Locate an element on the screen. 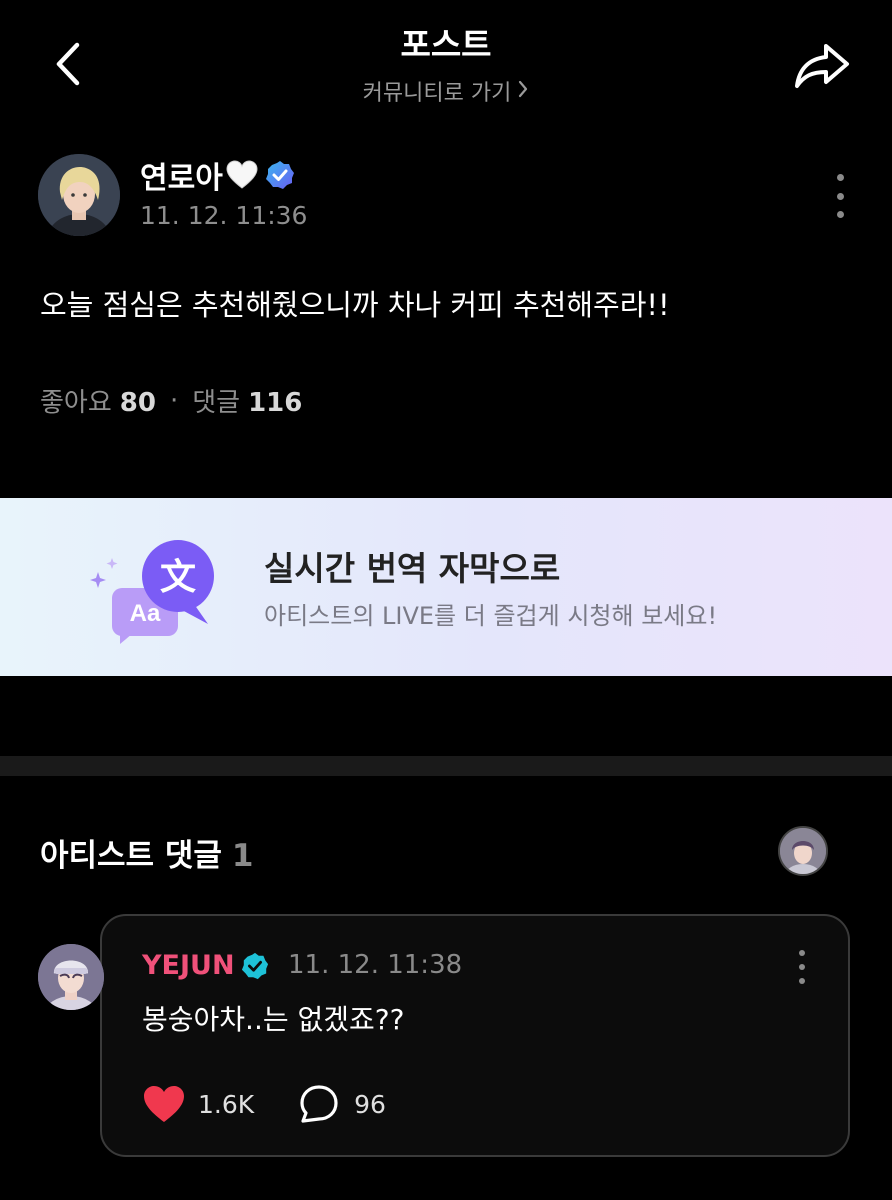 The height and width of the screenshot is (1200, 892). likes-link: 좋아요 80 is located at coordinates (98, 400).